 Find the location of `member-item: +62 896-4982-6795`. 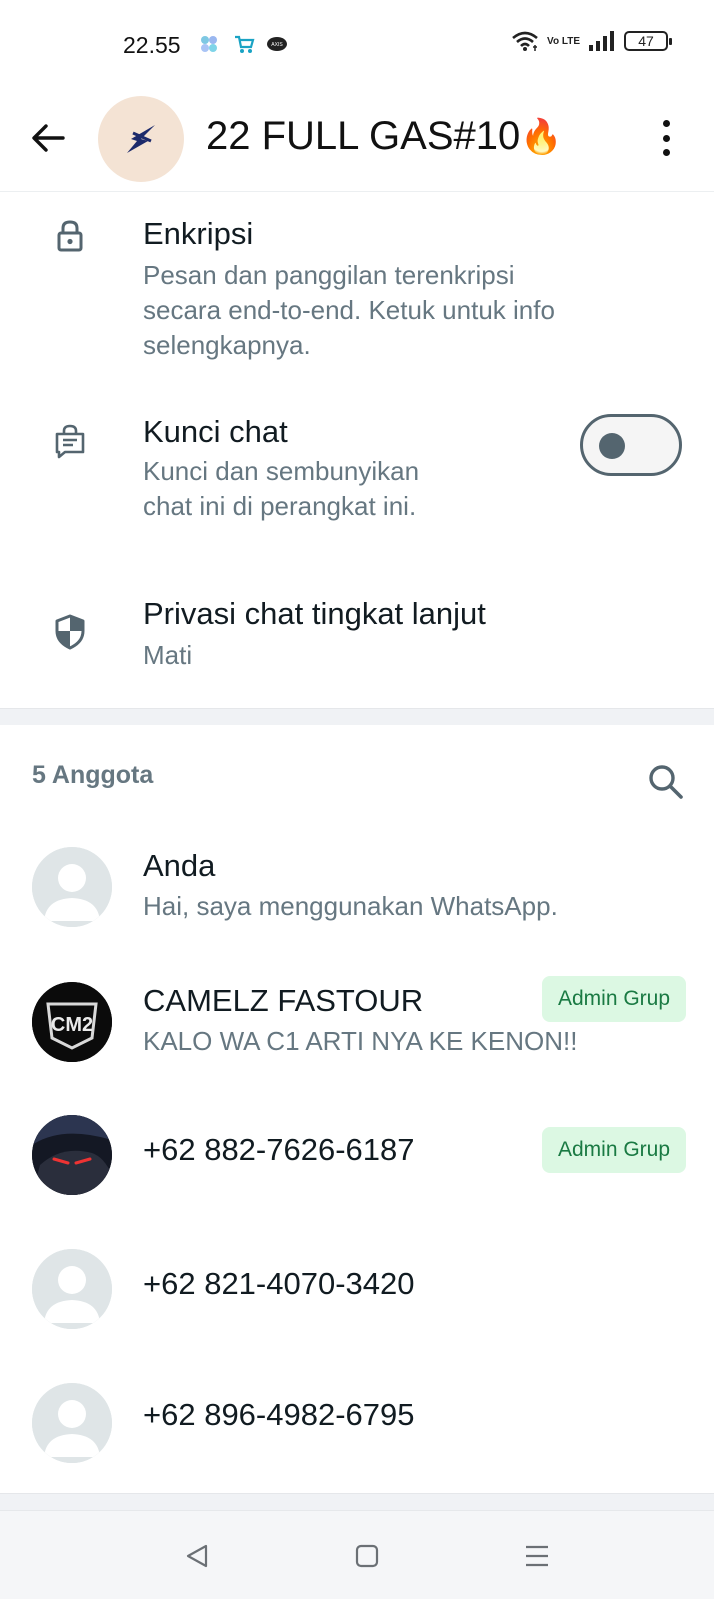

member-item: +62 896-4982-6795 is located at coordinates (357, 1422).